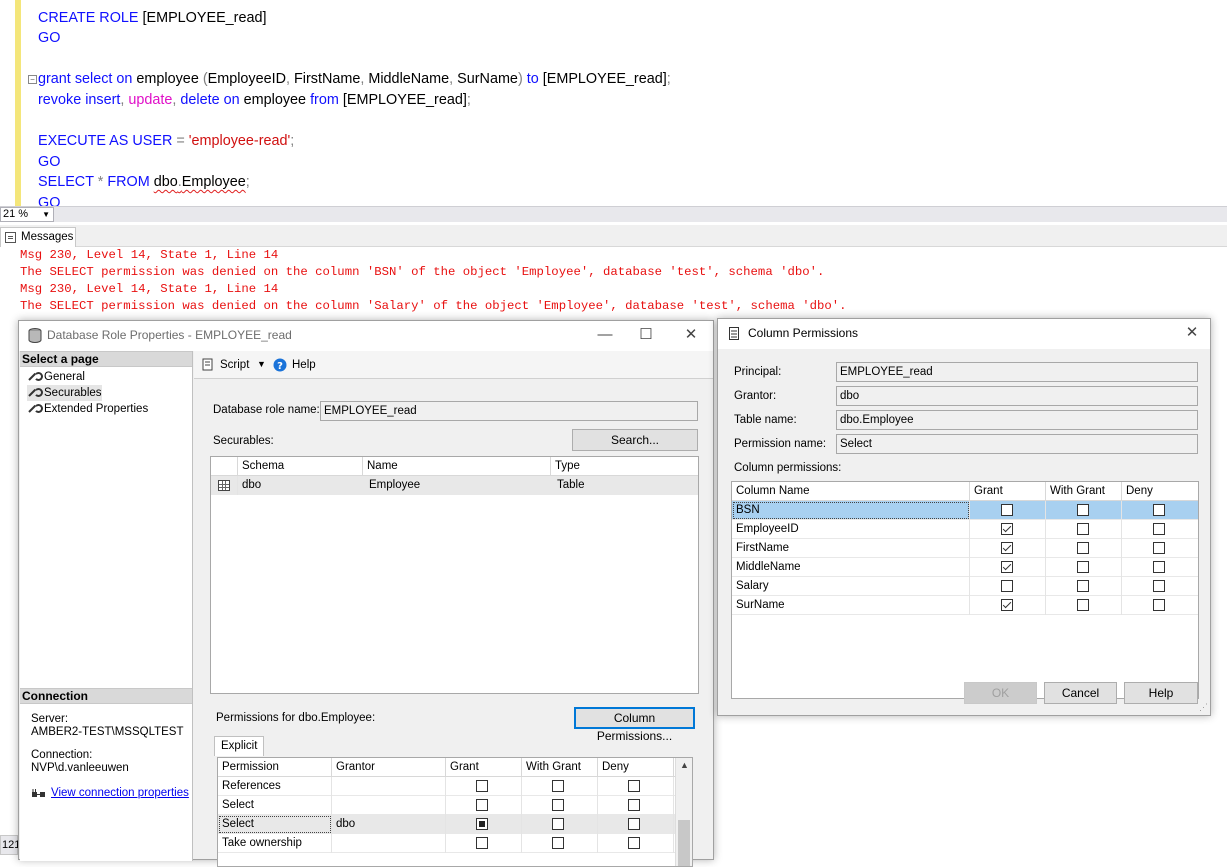 Image resolution: width=1227 pixels, height=867 pixels. I want to click on column-row: FirstName, so click(965, 548).